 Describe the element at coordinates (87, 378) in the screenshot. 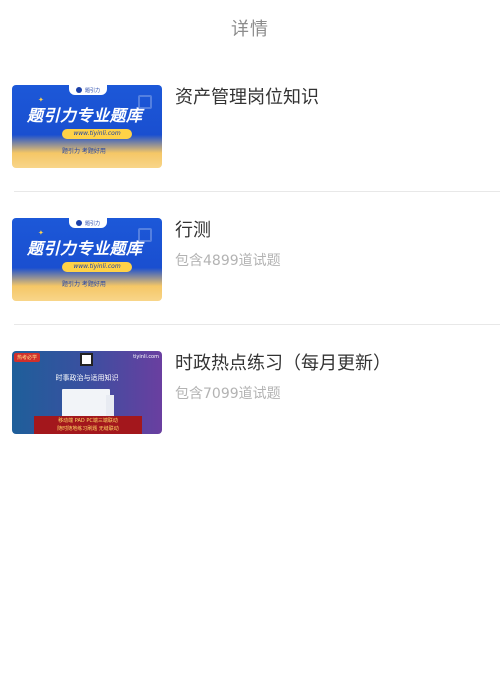

I see `thumbnail-headline: 时事政治与适用知识` at that location.